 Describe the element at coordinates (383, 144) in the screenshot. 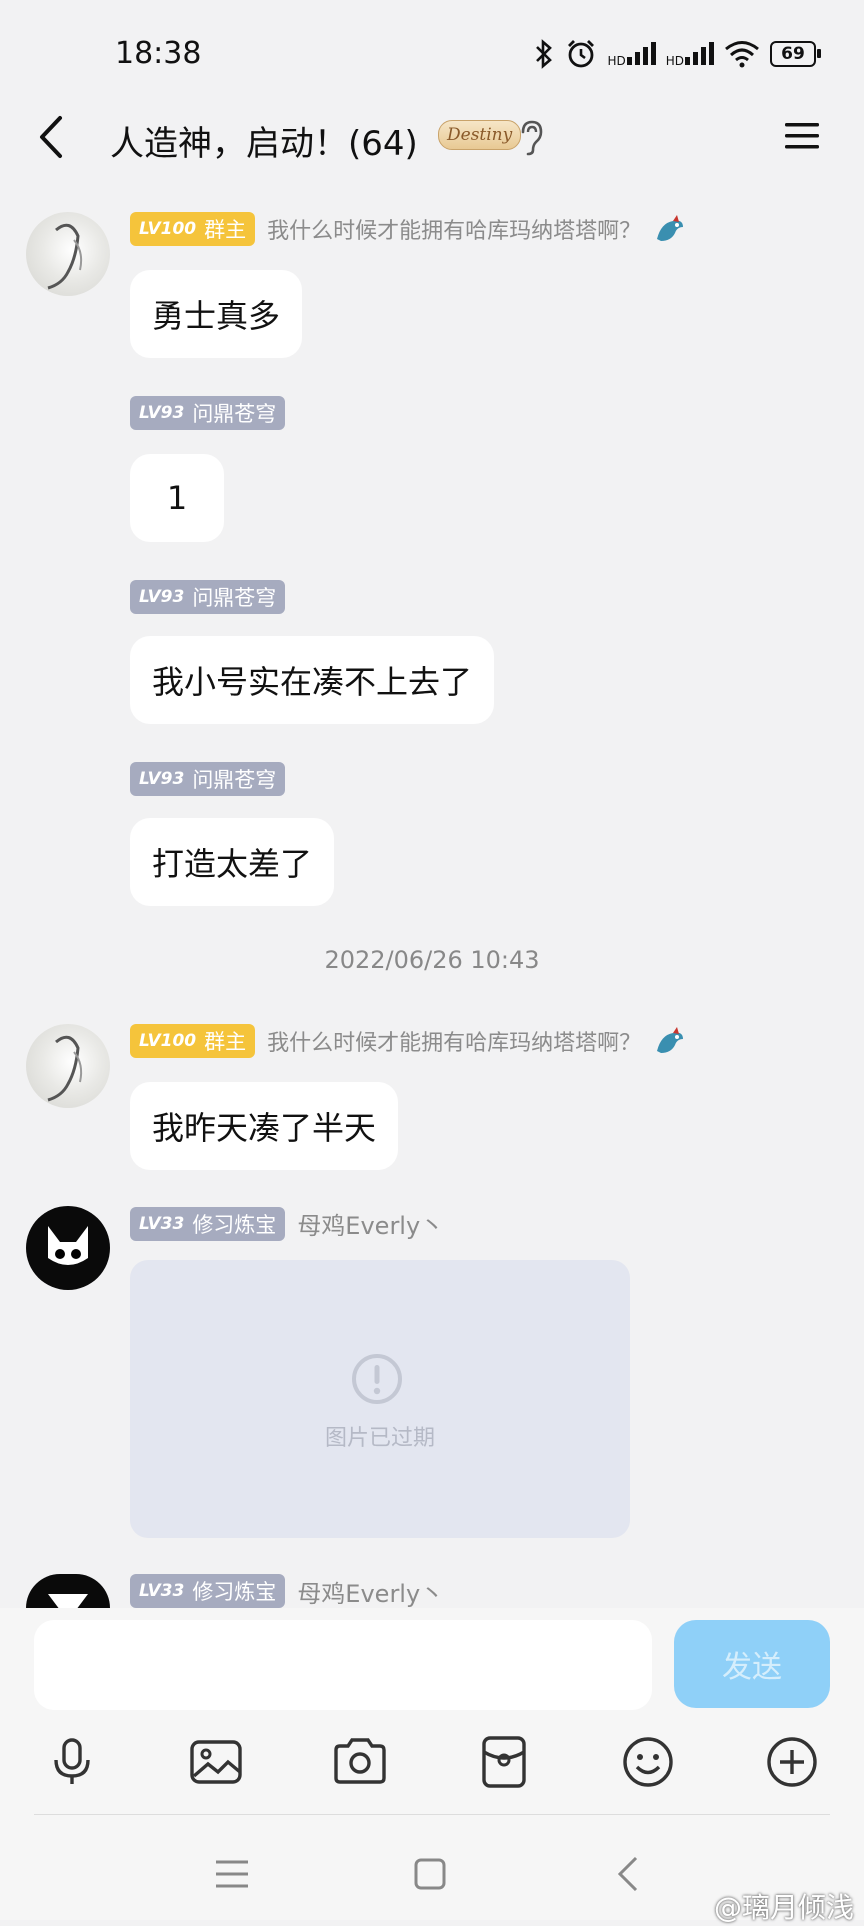

I see `member-count: (64)` at that location.